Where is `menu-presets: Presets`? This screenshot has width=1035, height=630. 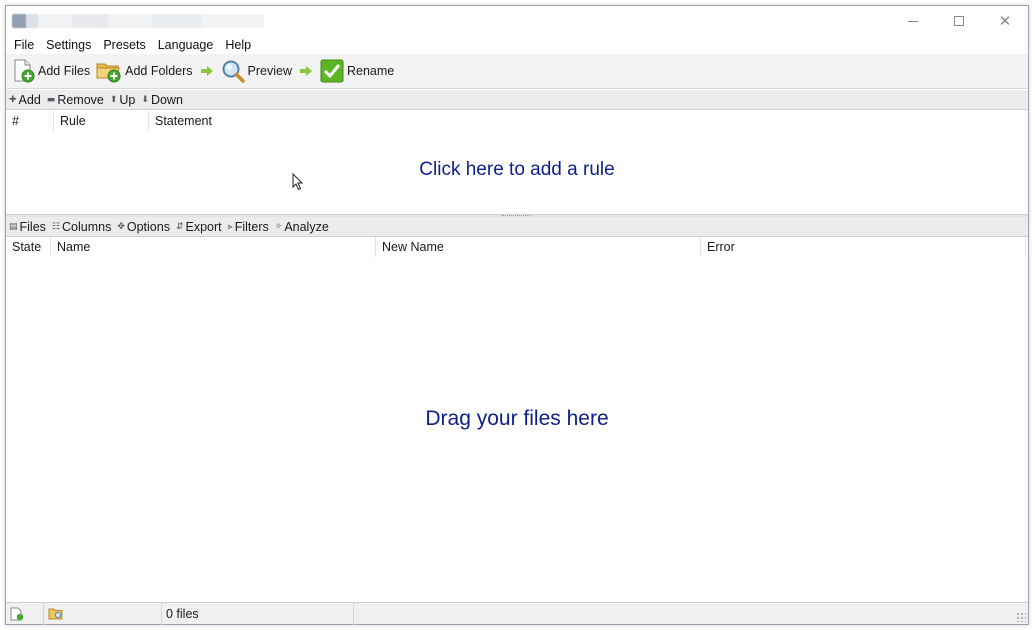 menu-presets: Presets is located at coordinates (124, 45).